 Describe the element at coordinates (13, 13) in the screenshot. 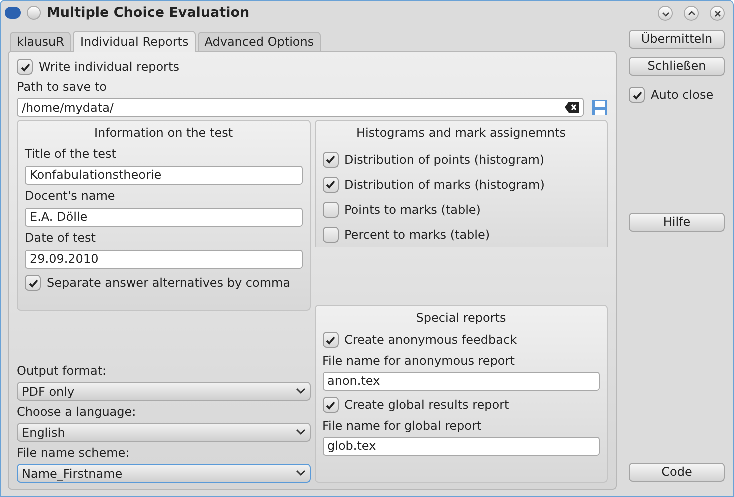

I see `app-icon` at that location.